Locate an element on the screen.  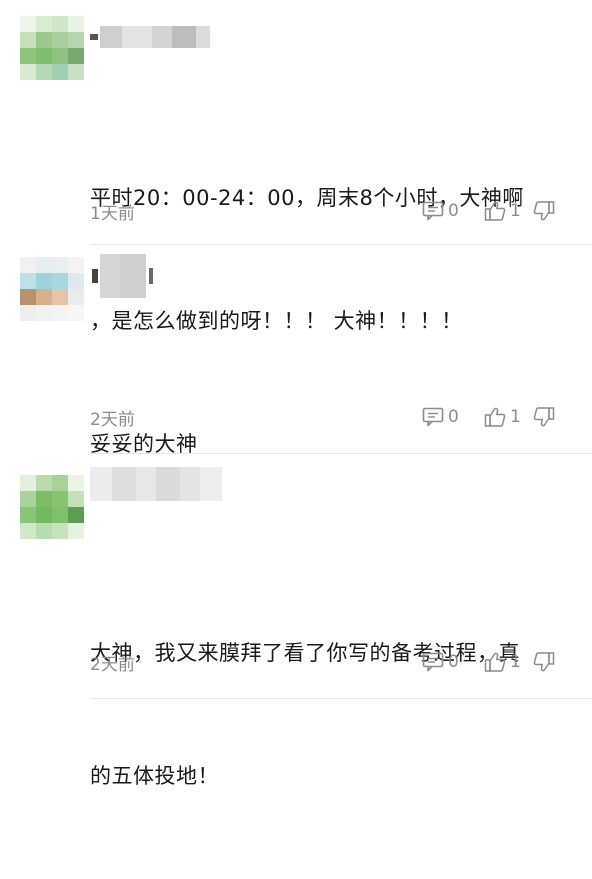
comment-line: 的五体投地！ is located at coordinates (154, 776).